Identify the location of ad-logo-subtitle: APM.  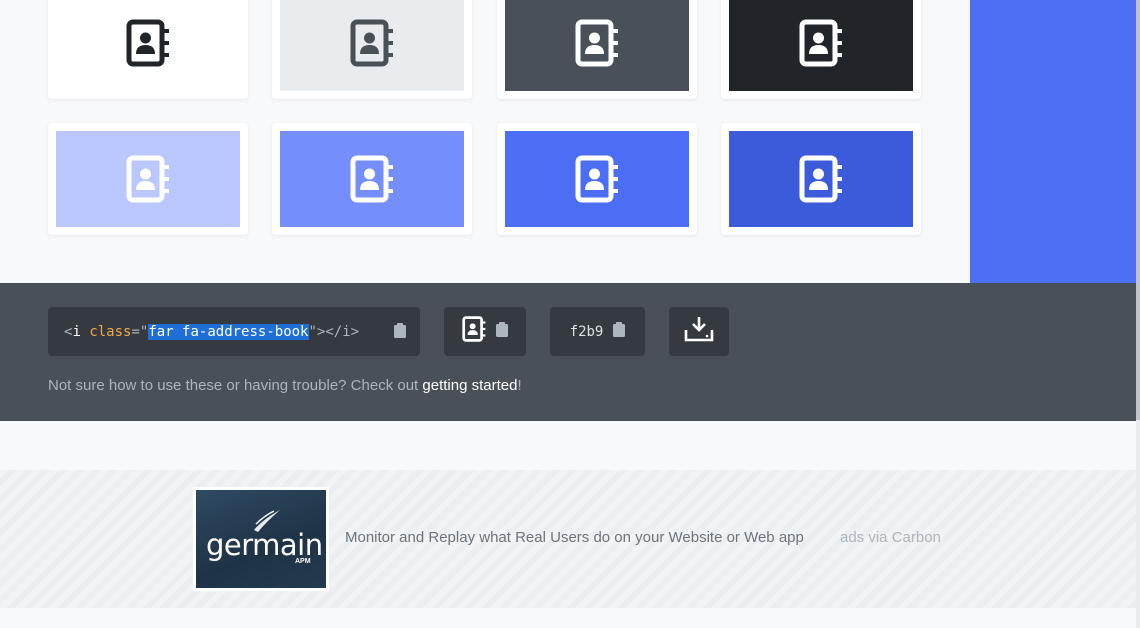
(303, 561).